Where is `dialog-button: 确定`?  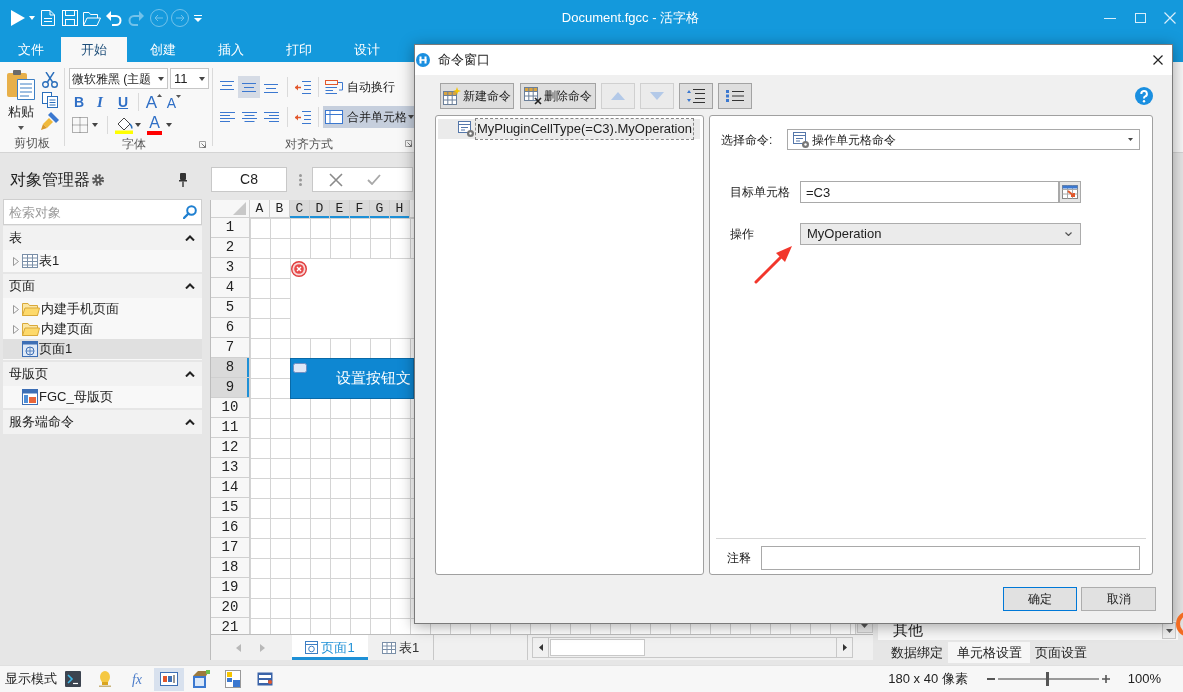
dialog-button: 确定 is located at coordinates (1040, 599).